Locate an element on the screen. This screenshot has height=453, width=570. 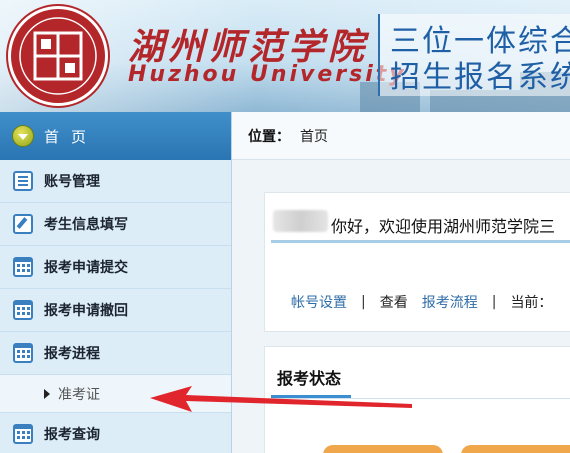
breadcrumb-label: 位置： is located at coordinates (269, 136).